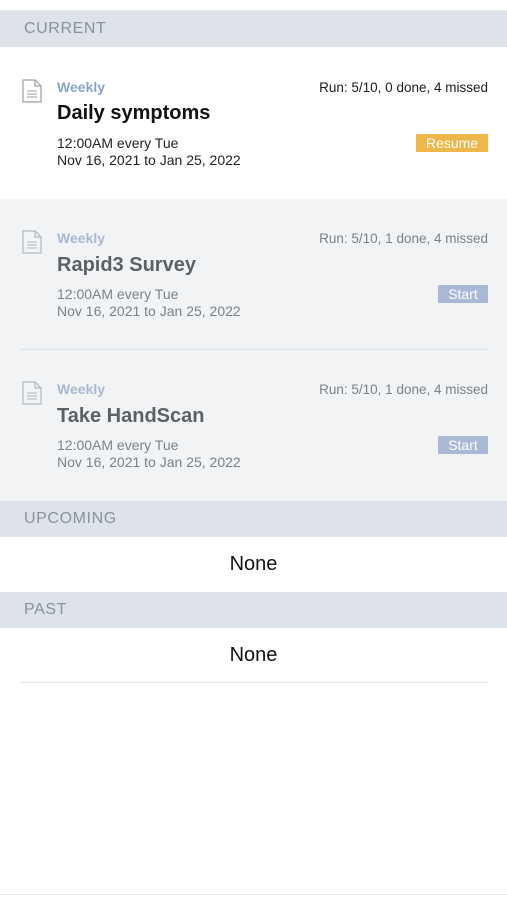 This screenshot has width=507, height=900. What do you see at coordinates (452, 143) in the screenshot?
I see `resume-button: Resume` at bounding box center [452, 143].